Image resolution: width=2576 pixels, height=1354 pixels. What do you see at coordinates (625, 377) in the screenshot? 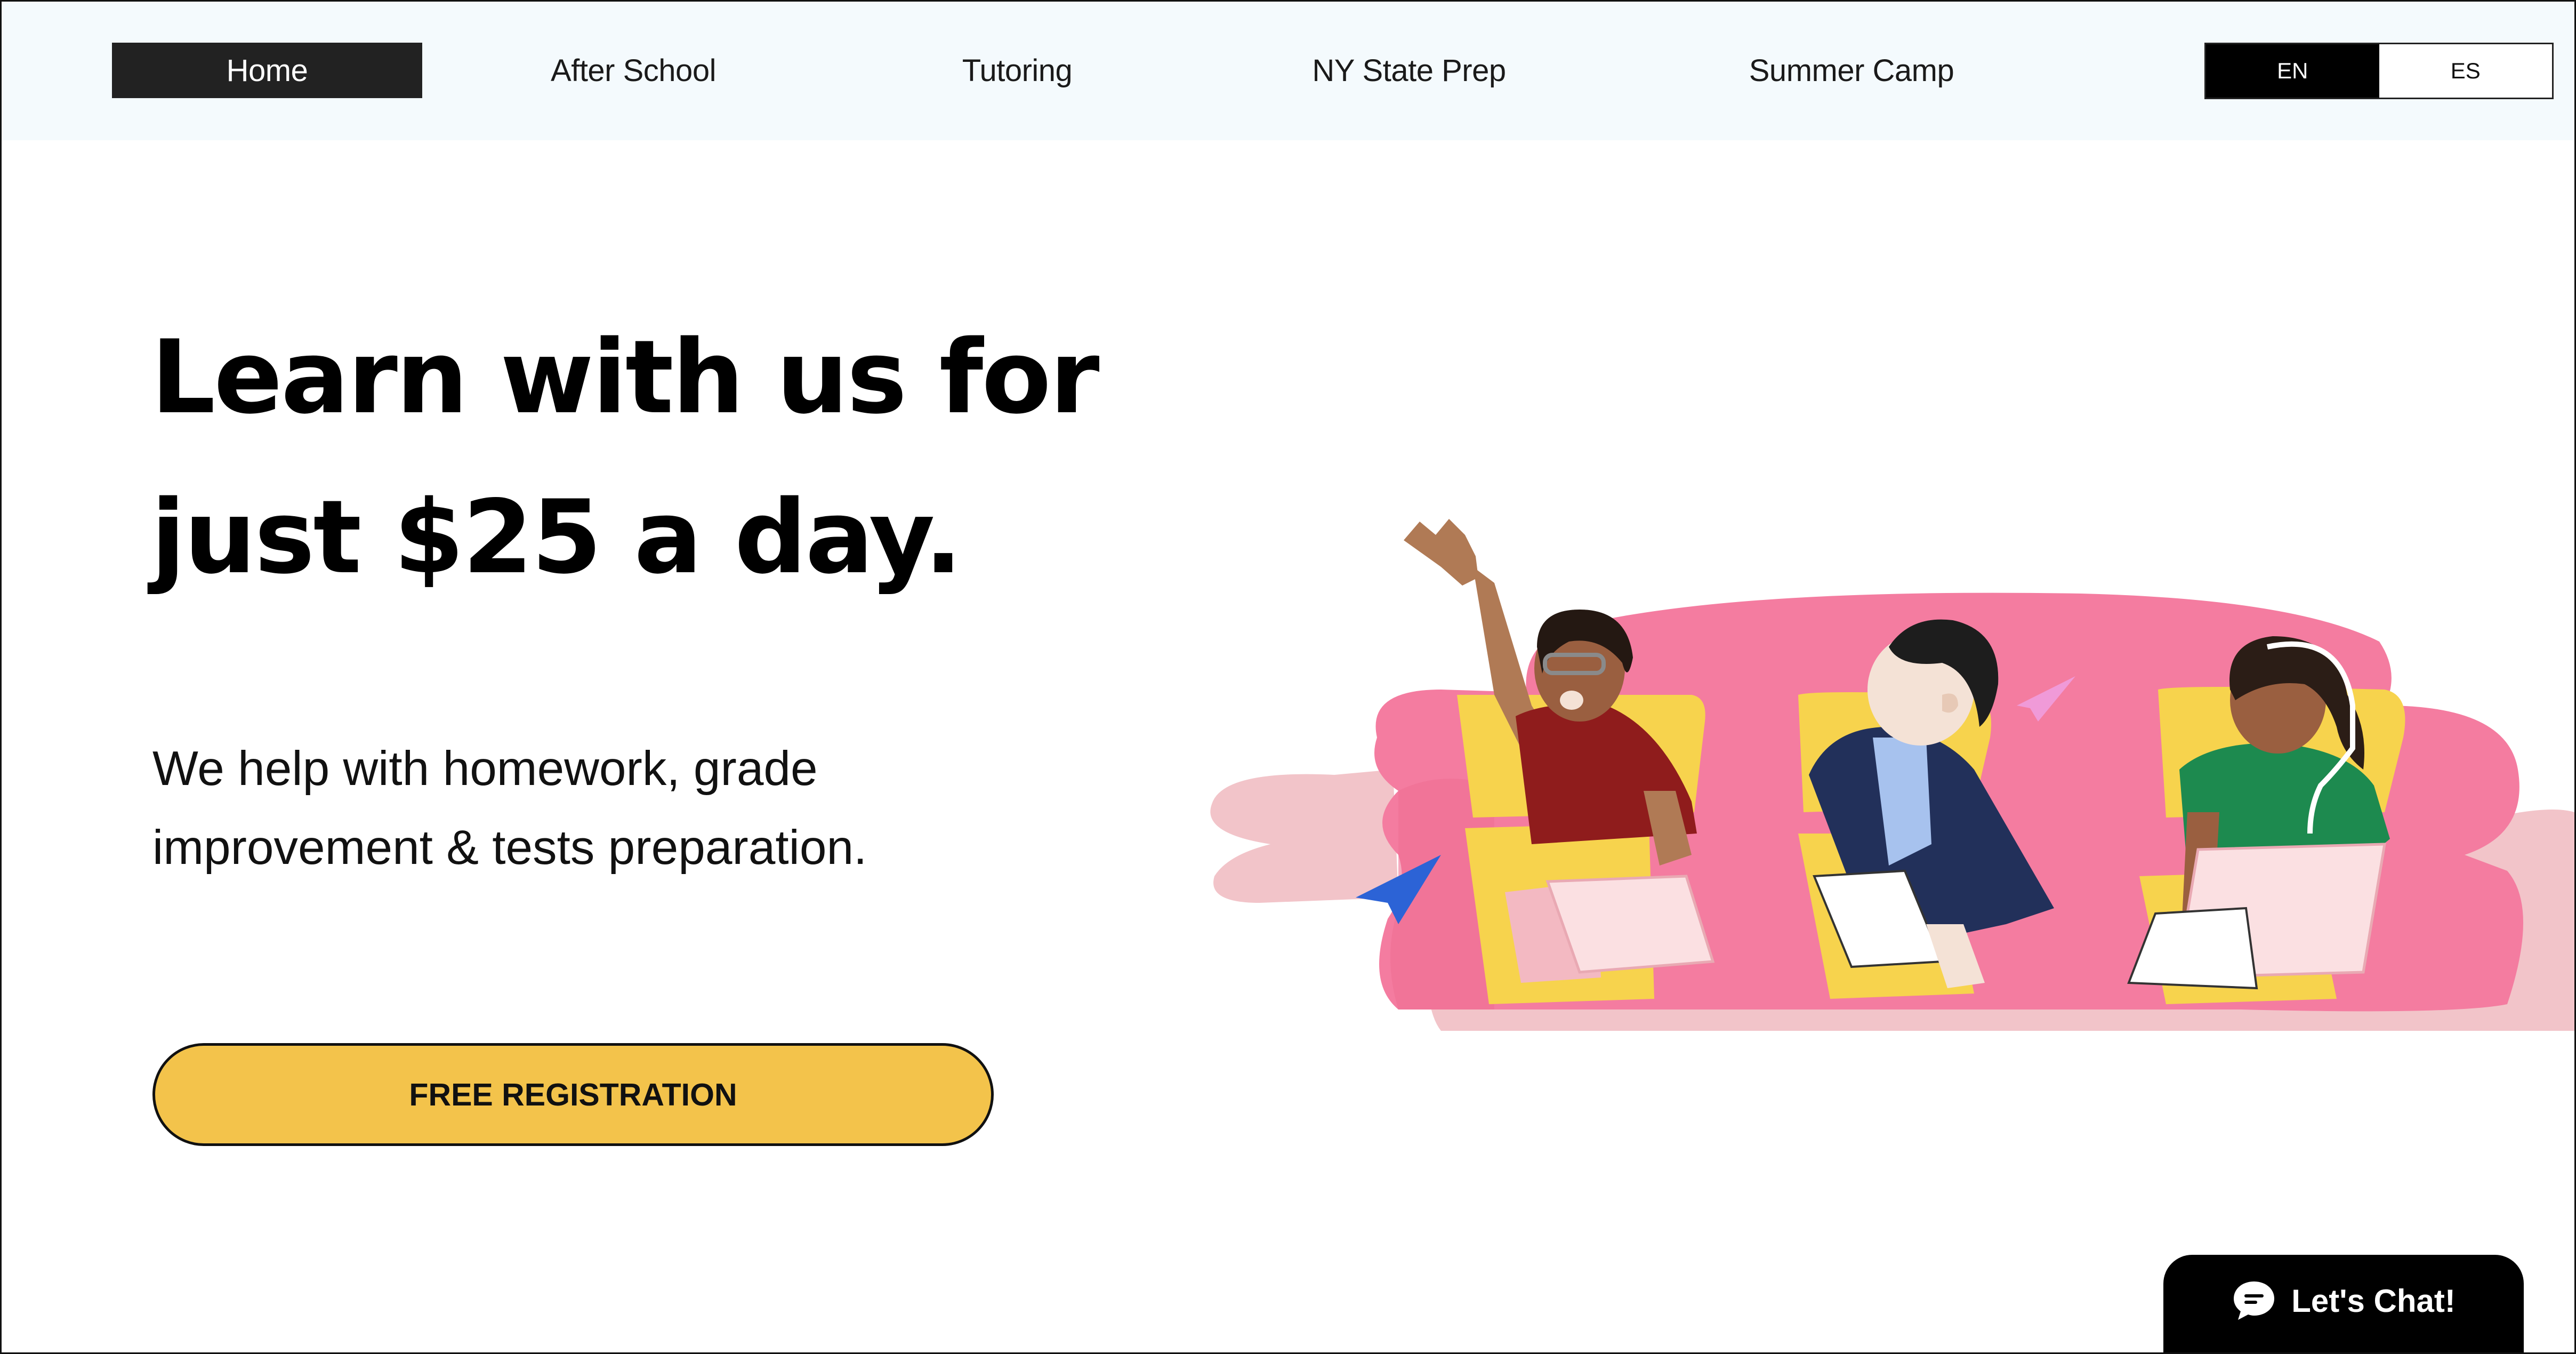
I see `hero-headline-line-1: Learn with us for` at bounding box center [625, 377].